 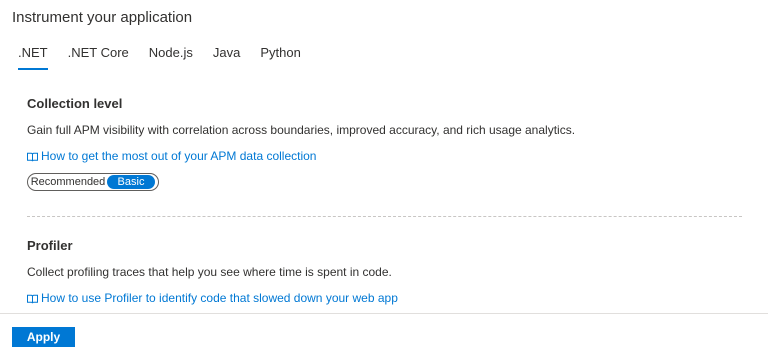 I want to click on page-title: Instrument your application, so click(x=102, y=17).